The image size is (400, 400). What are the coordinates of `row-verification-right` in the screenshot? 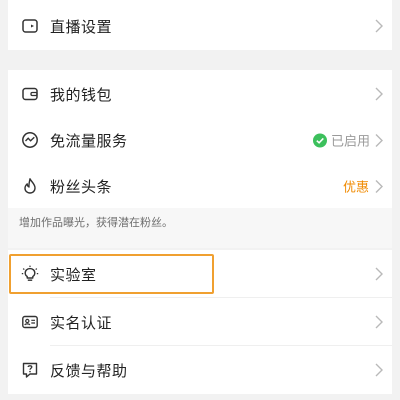 It's located at (379, 322).